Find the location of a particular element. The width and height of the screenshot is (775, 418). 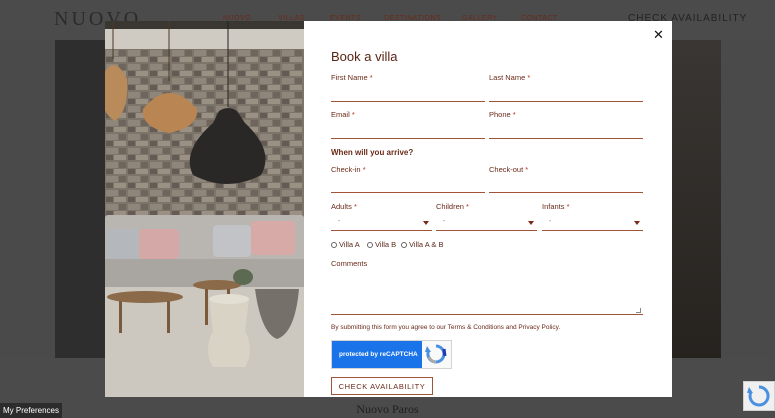

check-availability-button: CHECK AVAILABILITY is located at coordinates (382, 386).